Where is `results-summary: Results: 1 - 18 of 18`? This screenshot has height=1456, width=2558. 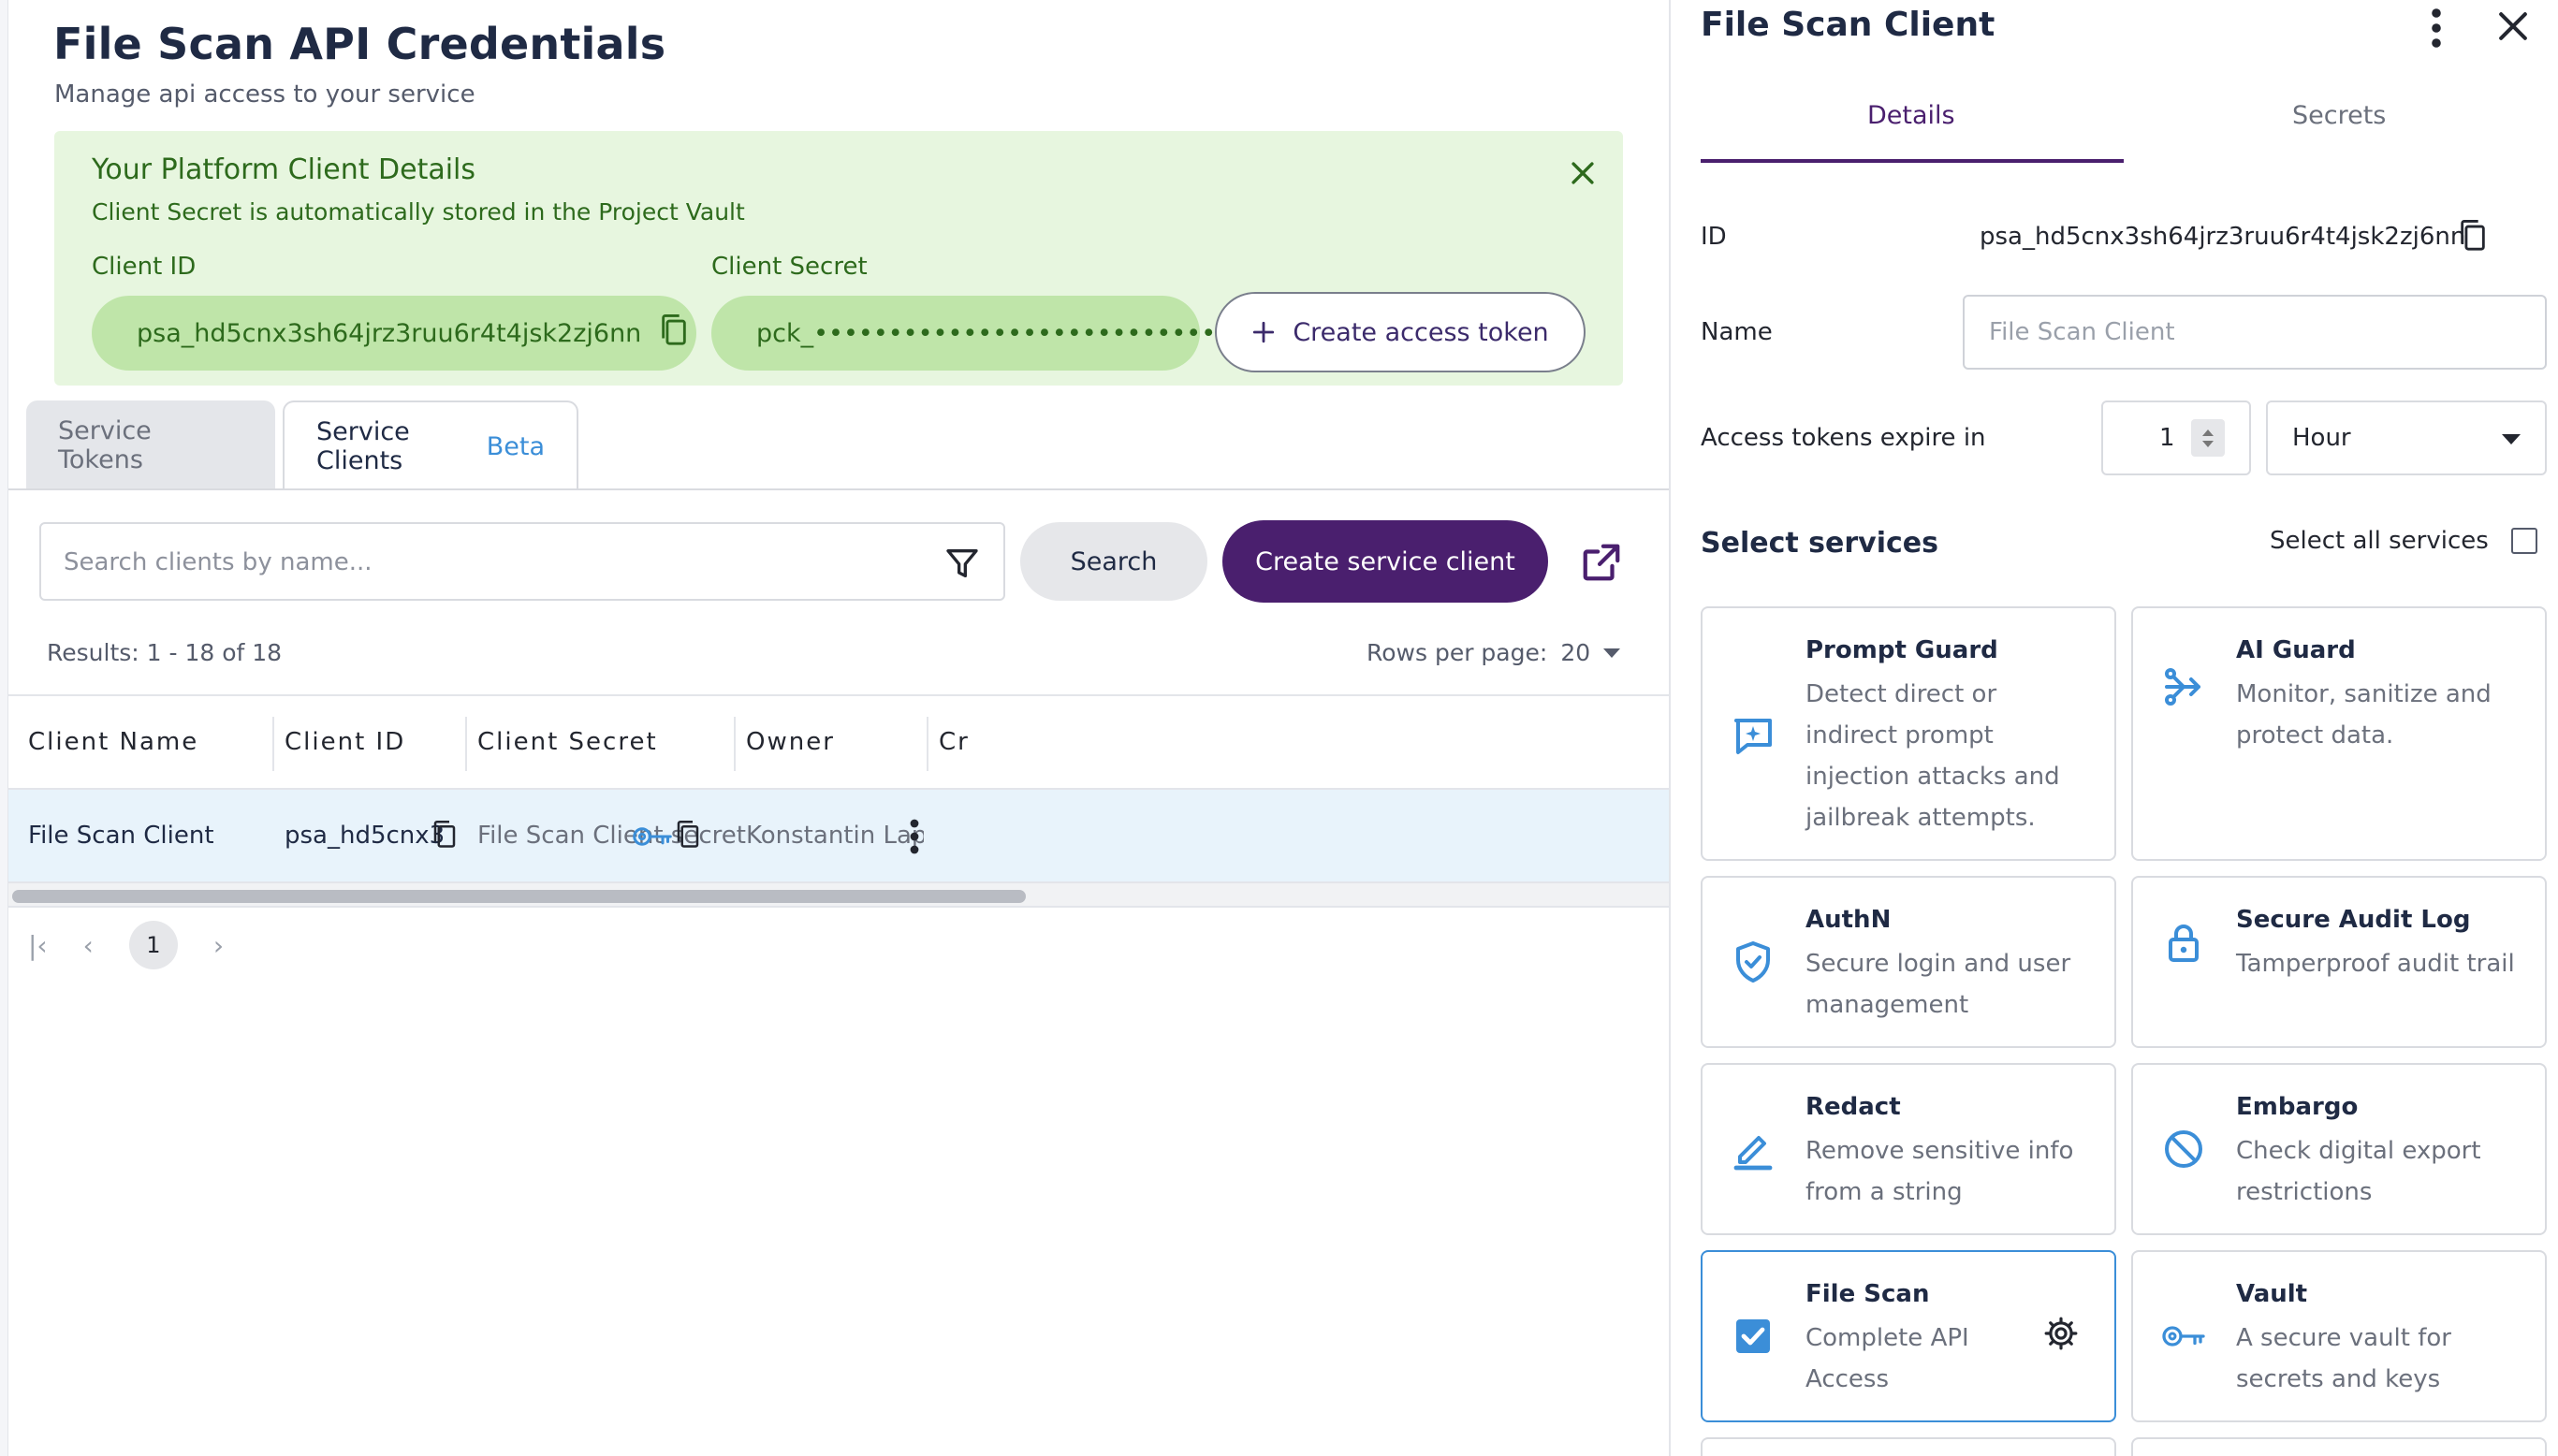 results-summary: Results: 1 - 18 of 18 is located at coordinates (165, 652).